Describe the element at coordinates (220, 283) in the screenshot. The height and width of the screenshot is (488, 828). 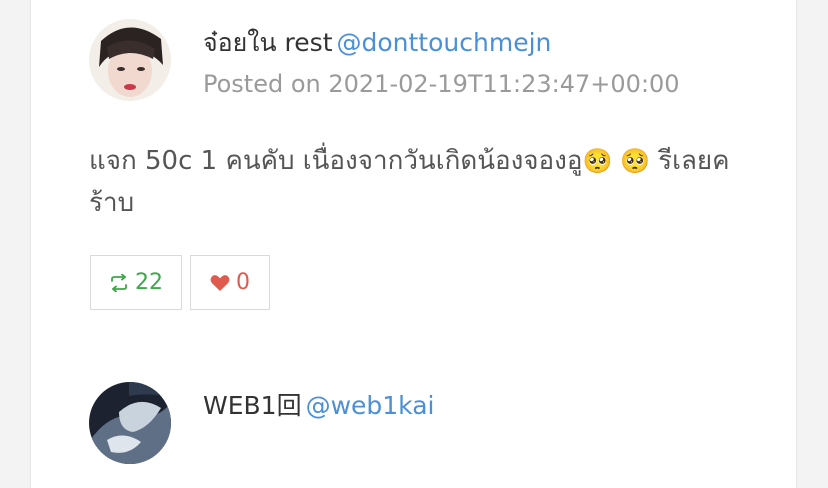
I see `heart-icon` at that location.